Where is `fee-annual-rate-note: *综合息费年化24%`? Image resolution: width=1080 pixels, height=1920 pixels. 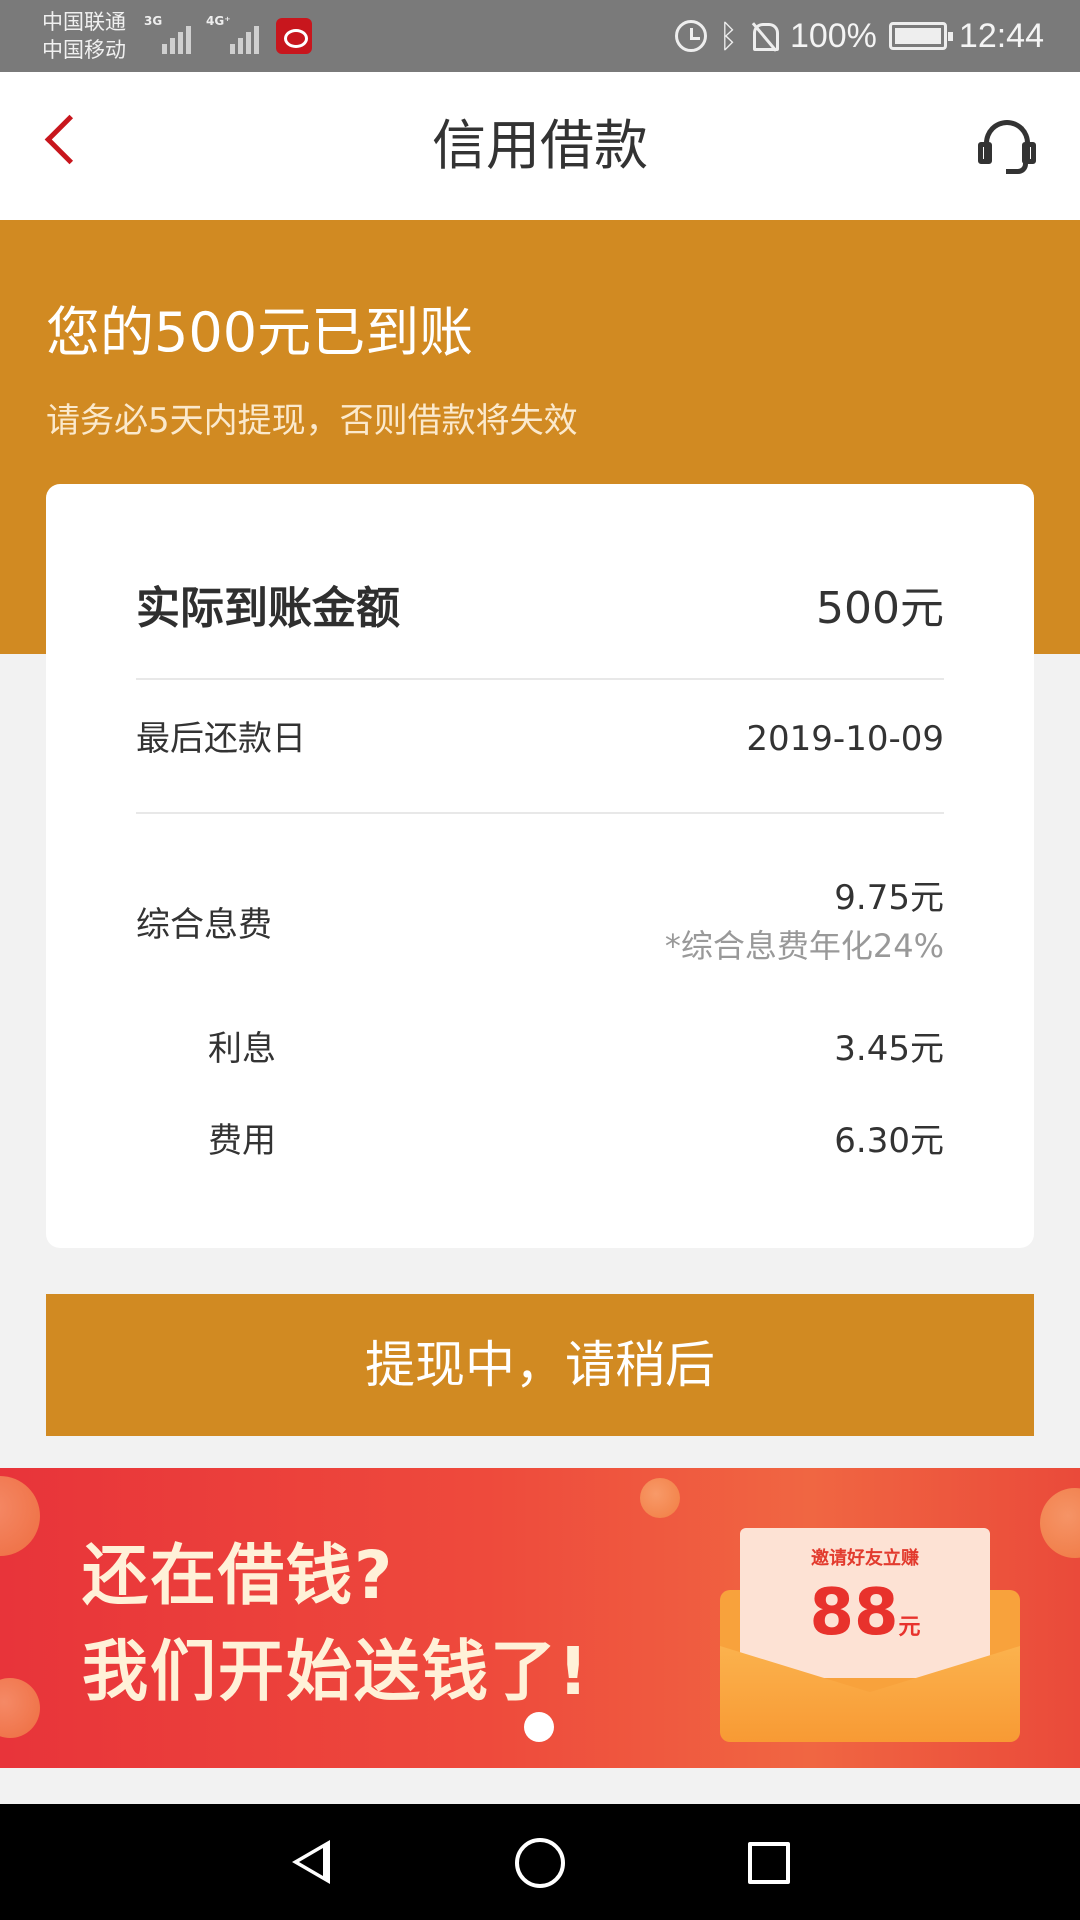
fee-annual-rate-note: *综合息费年化24% is located at coordinates (804, 946).